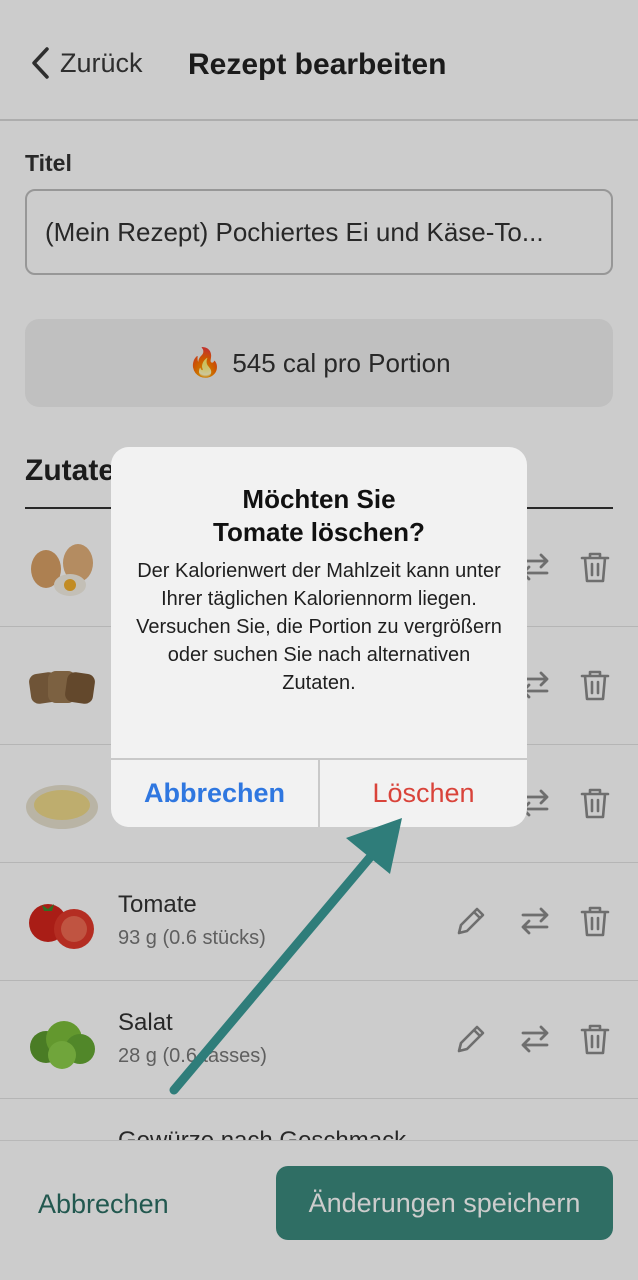  What do you see at coordinates (214, 793) in the screenshot?
I see `dialog-cancel-button: Abbrechen` at bounding box center [214, 793].